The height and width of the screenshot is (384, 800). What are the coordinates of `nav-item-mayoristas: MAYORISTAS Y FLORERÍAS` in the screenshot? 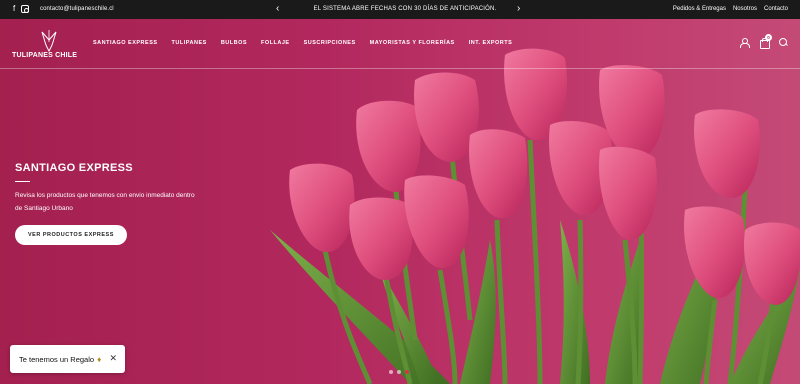 It's located at (412, 43).